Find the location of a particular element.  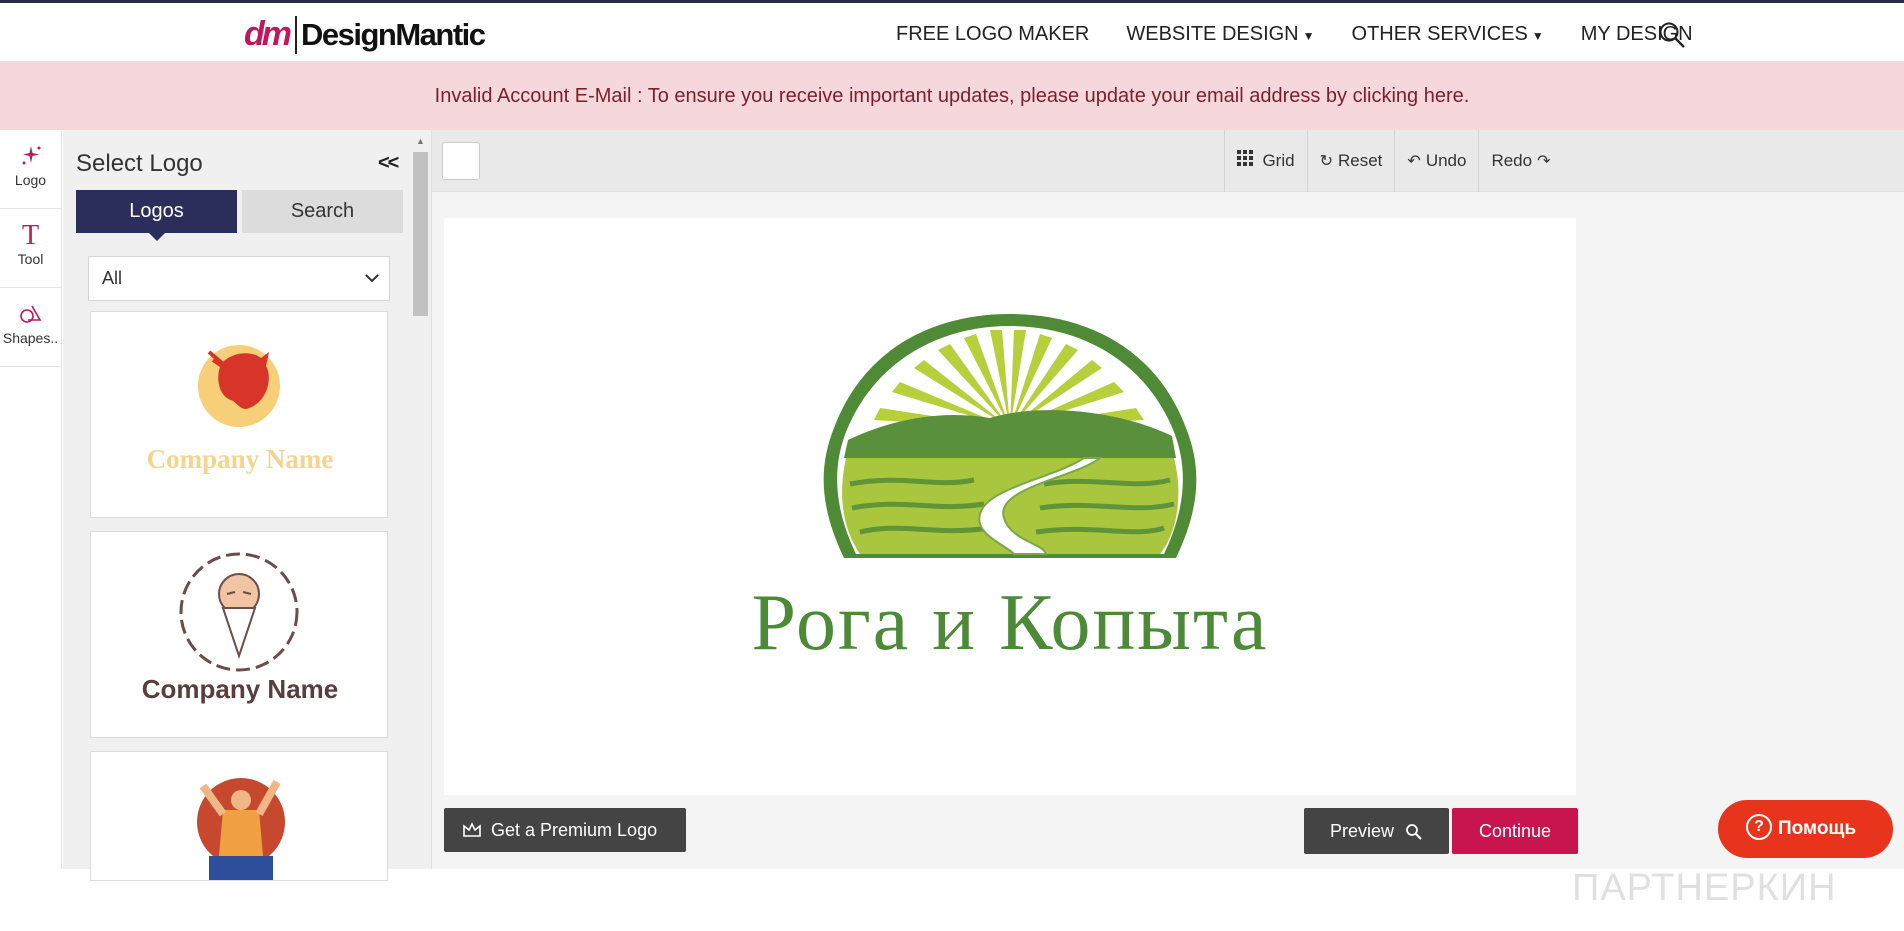

nav-other-services-label: OTHER SERVICES is located at coordinates (1439, 34).